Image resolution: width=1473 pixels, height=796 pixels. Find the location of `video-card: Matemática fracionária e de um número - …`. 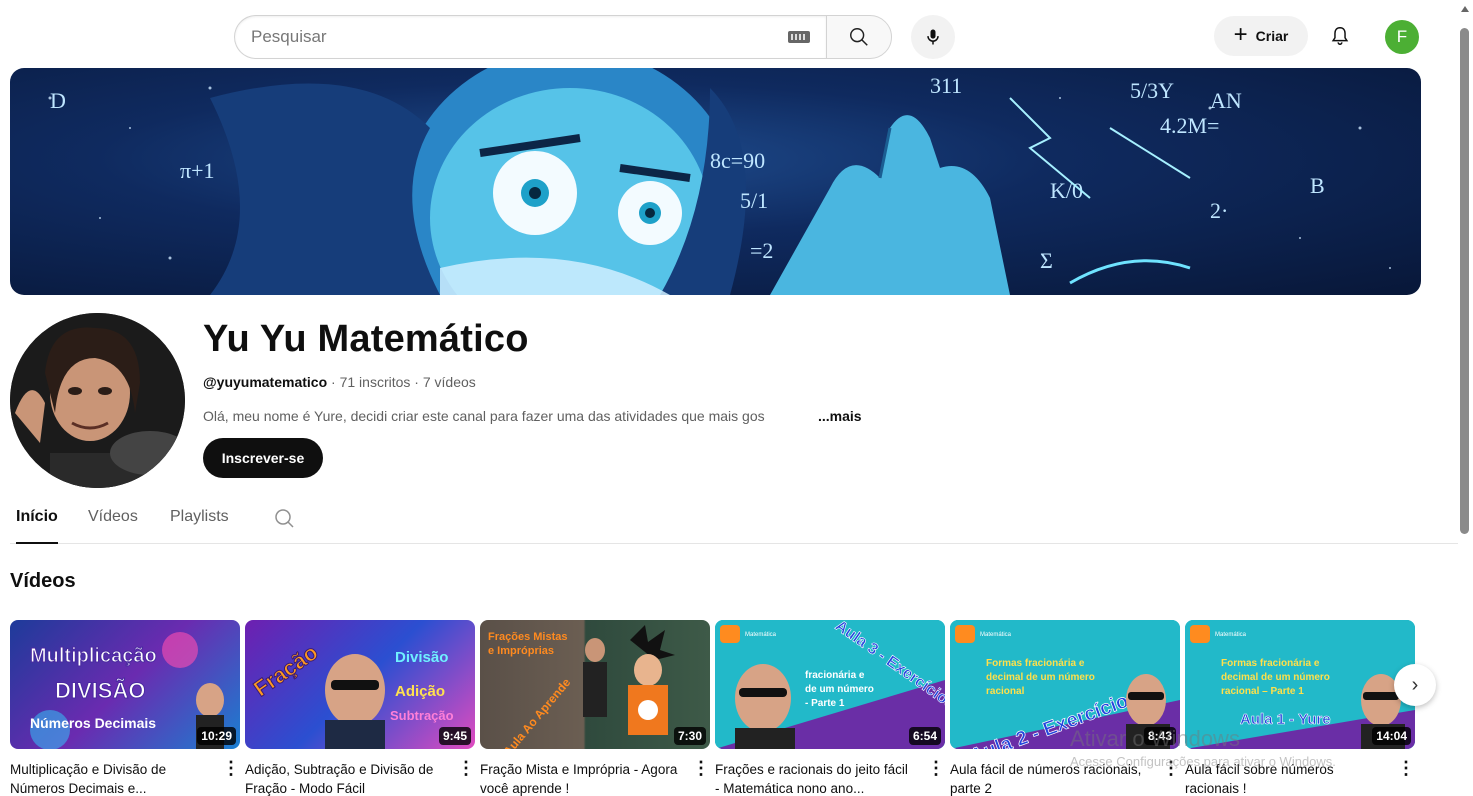

video-card: Matemática fracionária e de um número - … is located at coordinates (830, 708).